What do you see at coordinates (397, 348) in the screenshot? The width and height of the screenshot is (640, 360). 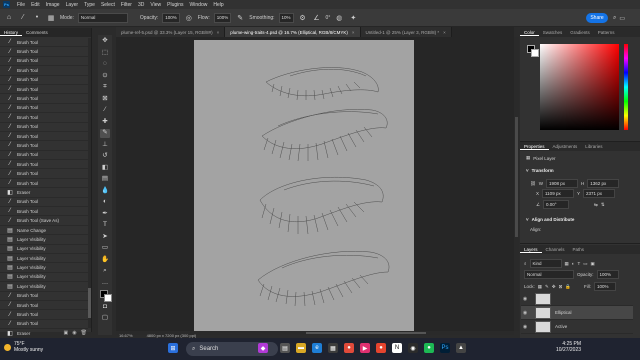 I see `notion-icon: N` at bounding box center [397, 348].